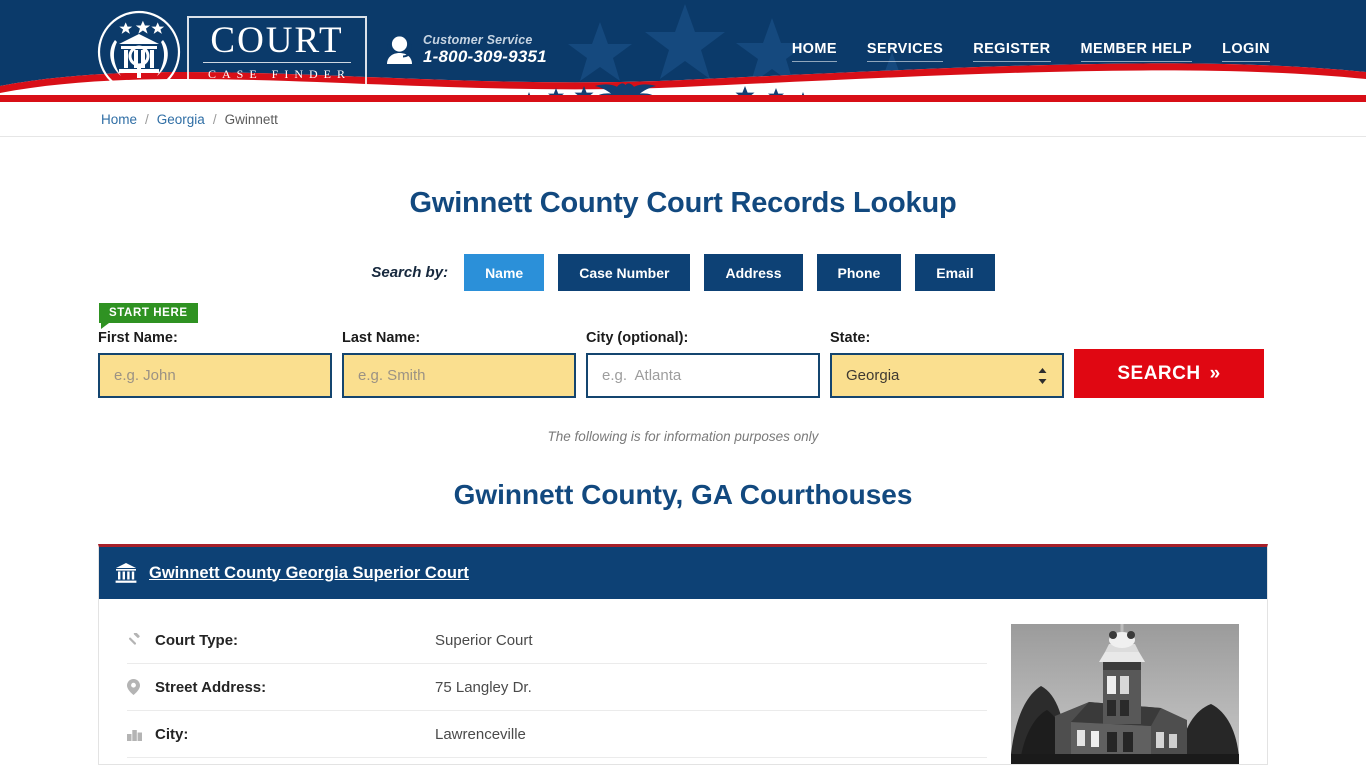  I want to click on last-name-field-group: Last Name:, so click(459, 364).